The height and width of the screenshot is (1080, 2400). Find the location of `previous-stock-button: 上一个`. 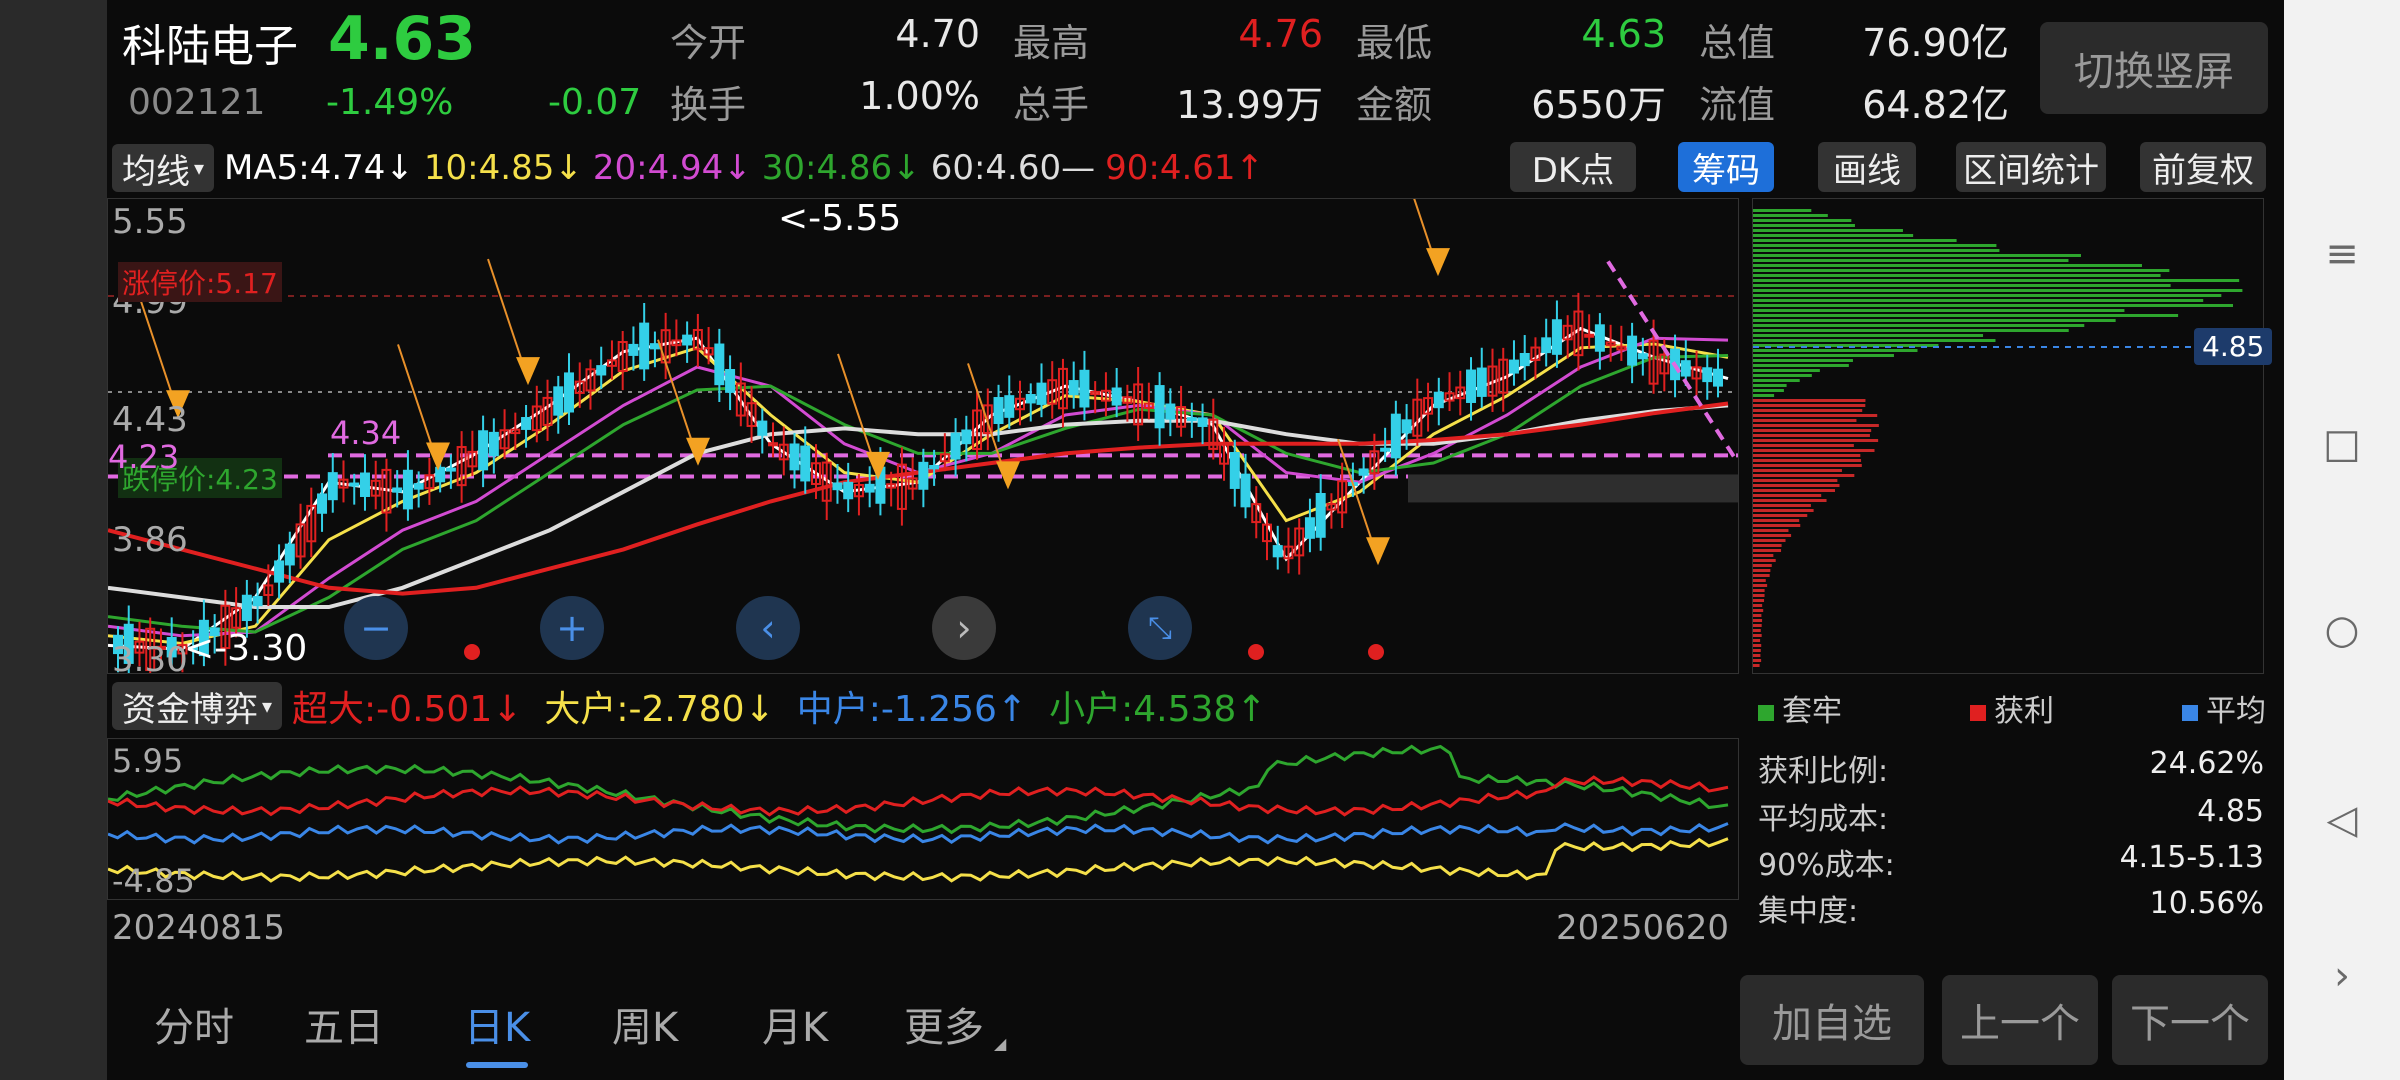

previous-stock-button: 上一个 is located at coordinates (2020, 1020).